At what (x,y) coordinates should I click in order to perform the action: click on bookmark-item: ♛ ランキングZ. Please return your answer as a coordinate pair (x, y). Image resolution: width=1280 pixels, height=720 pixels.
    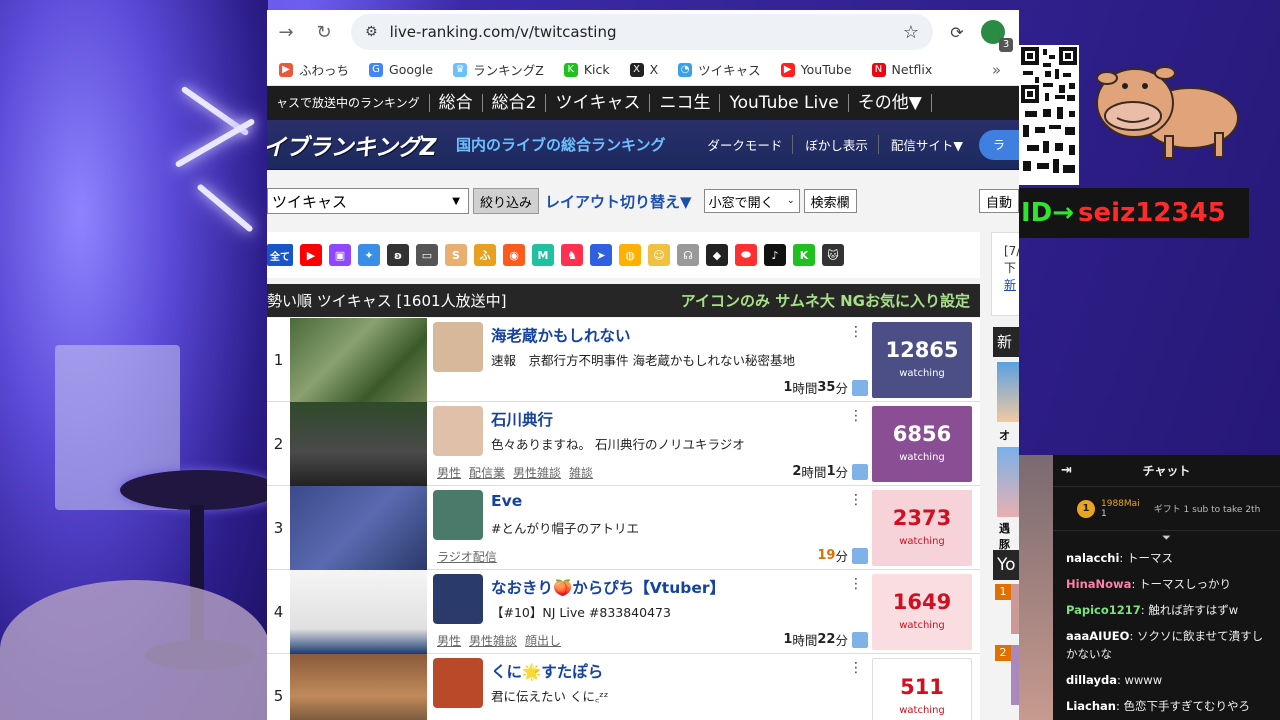
    Looking at the image, I should click on (498, 69).